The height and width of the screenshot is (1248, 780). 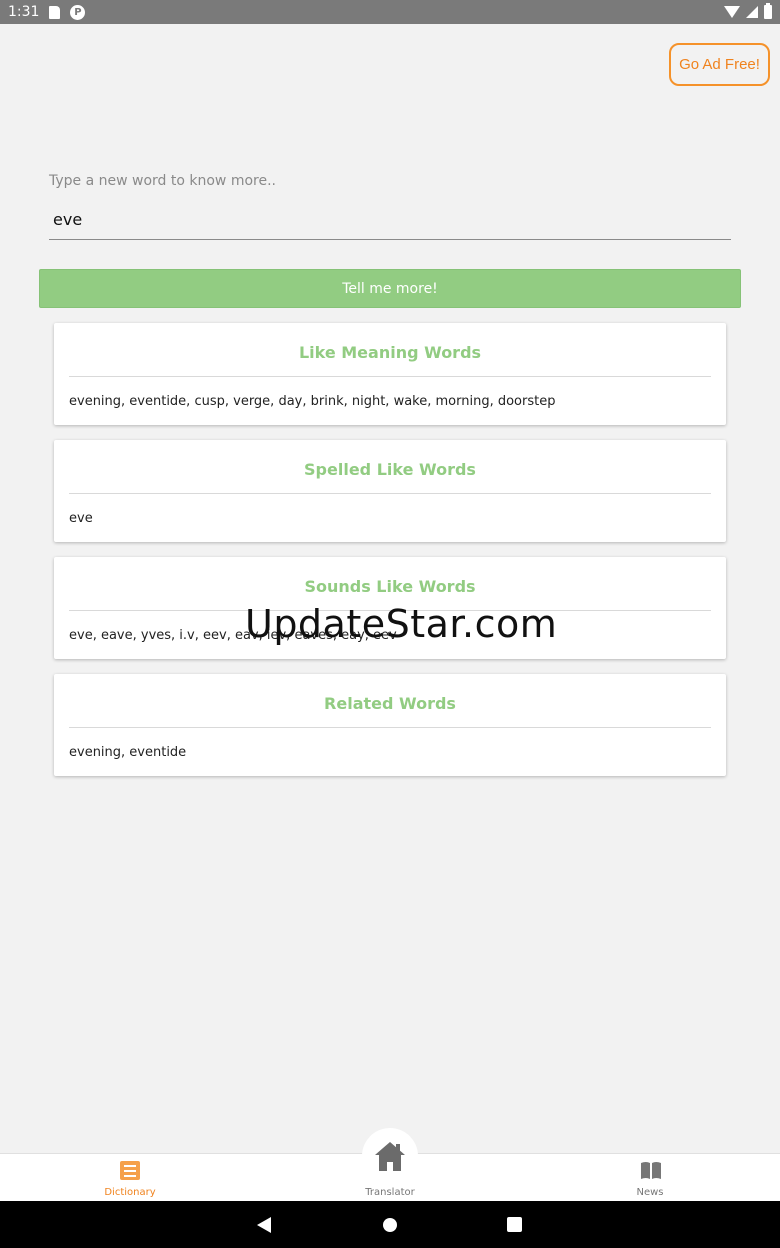 I want to click on nav-news: News, so click(x=650, y=1178).